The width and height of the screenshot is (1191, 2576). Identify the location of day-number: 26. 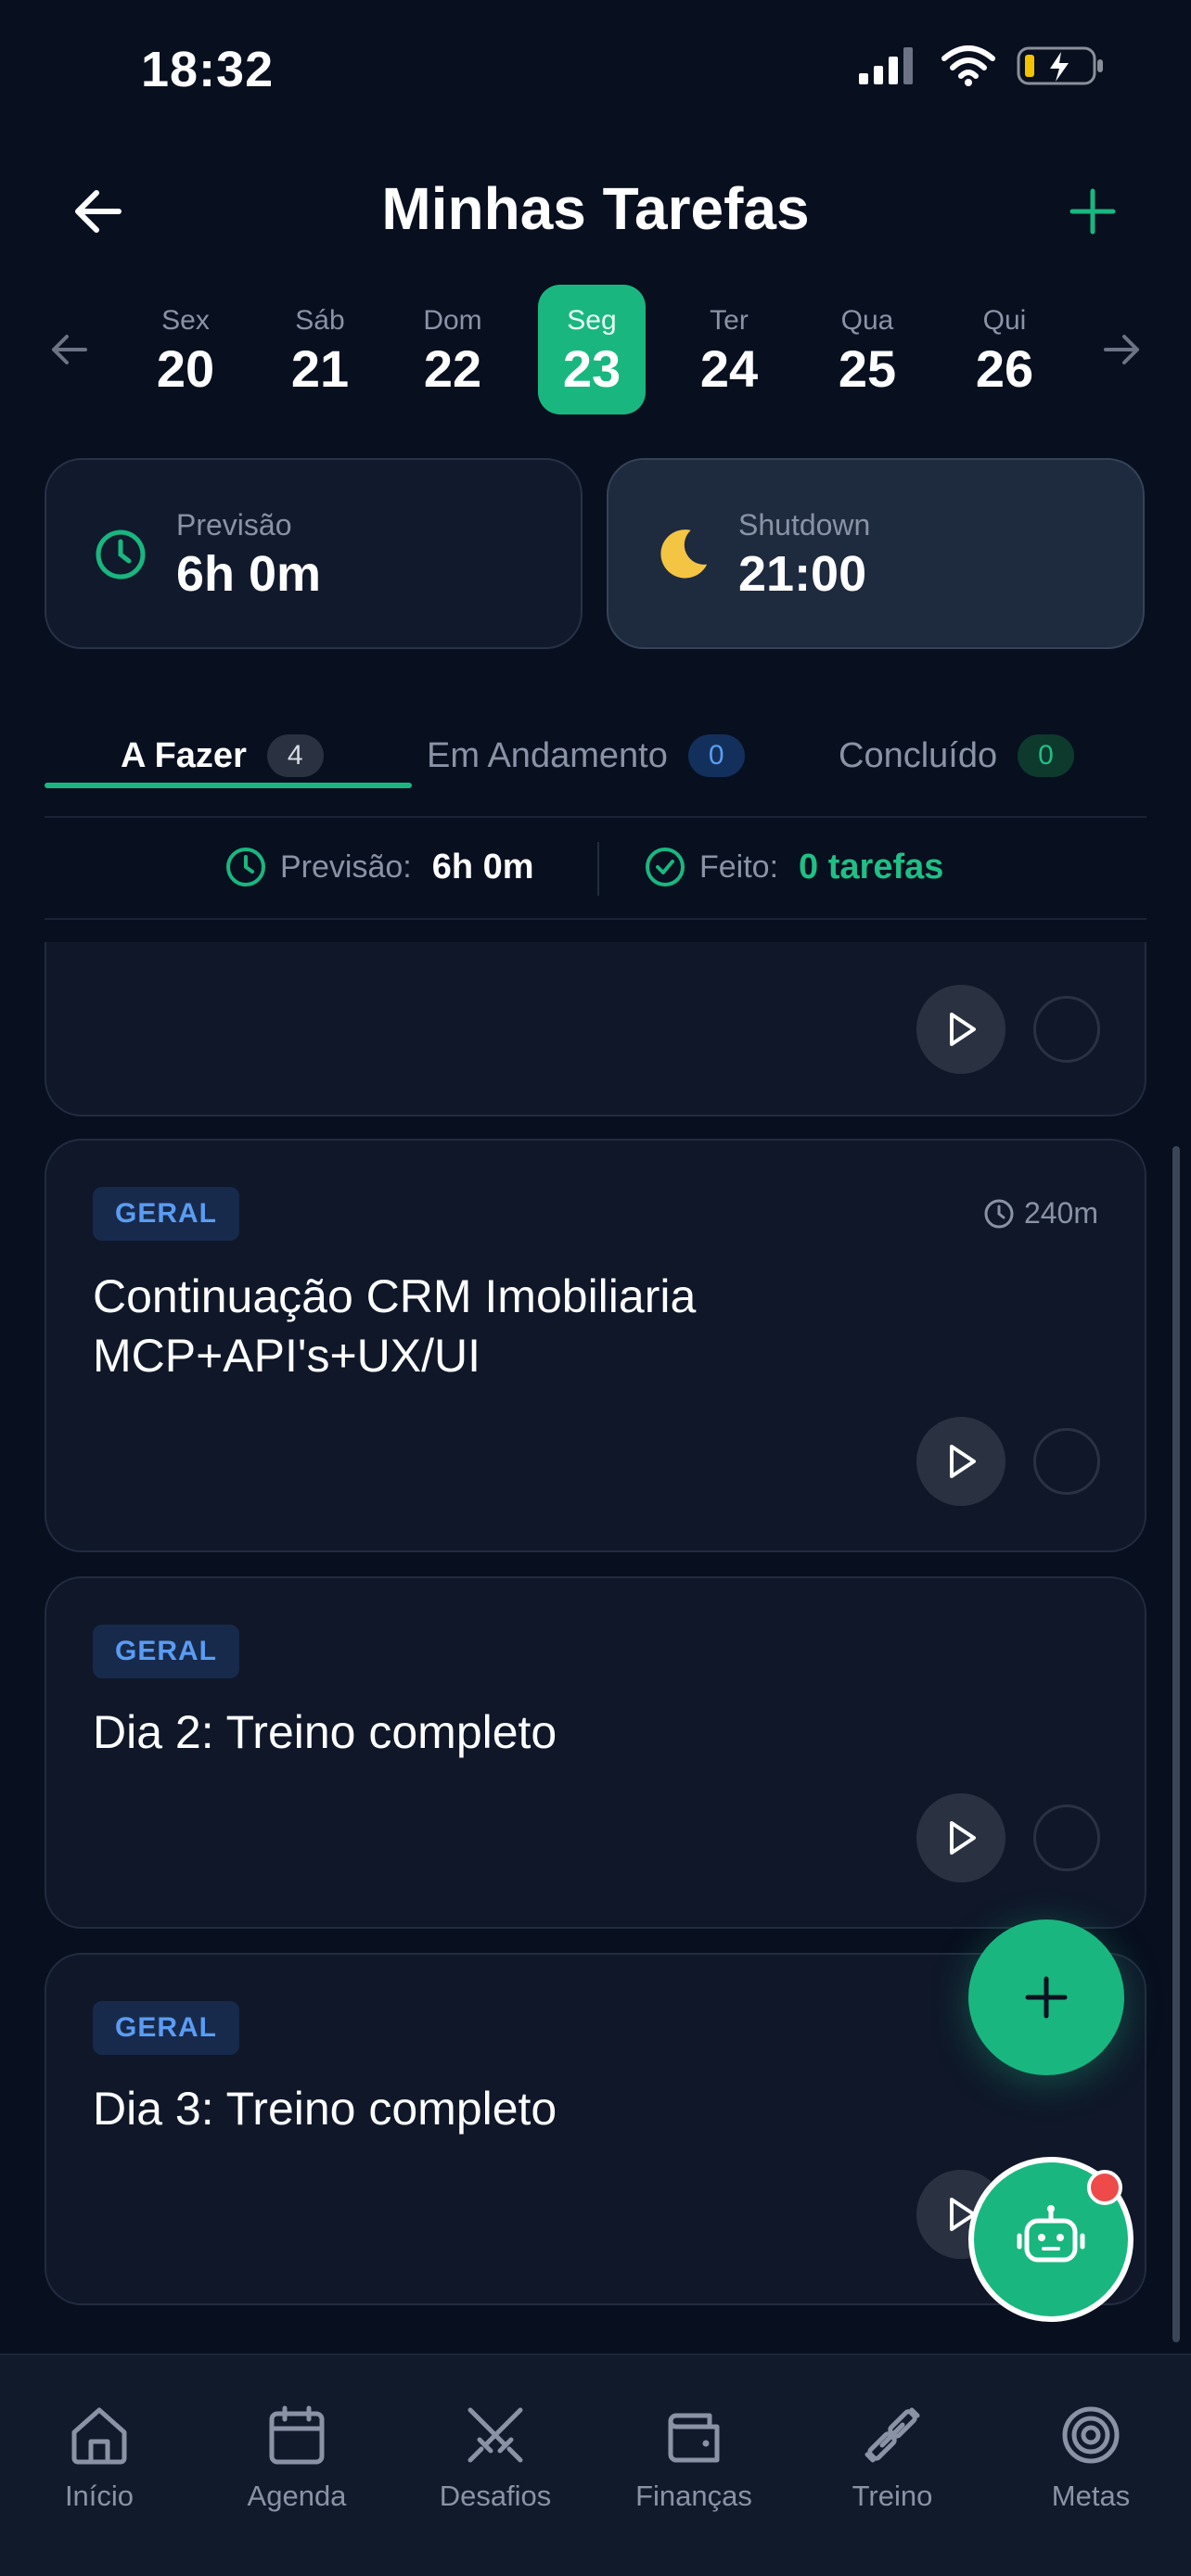
(1004, 368).